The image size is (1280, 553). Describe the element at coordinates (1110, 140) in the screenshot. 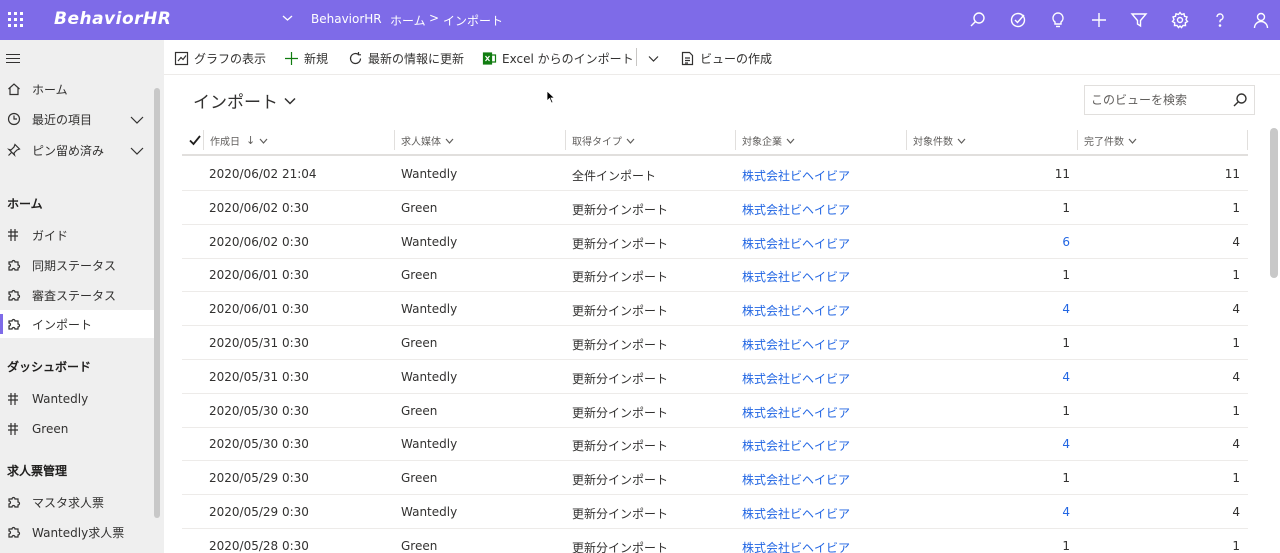

I see `column-header-done-count: 完了件数` at that location.